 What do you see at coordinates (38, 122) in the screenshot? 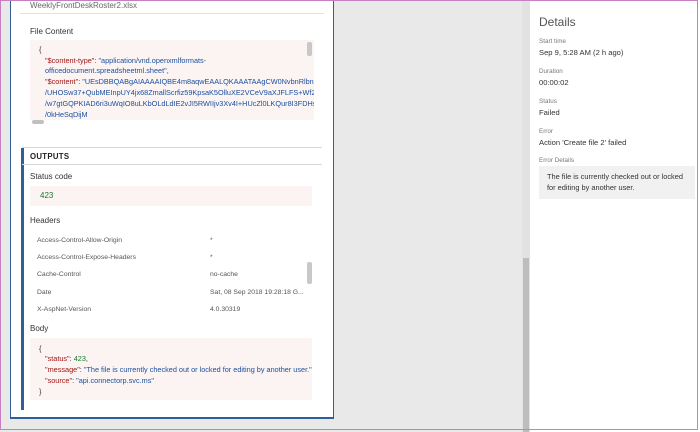
I see `file-content-hscrollbar` at bounding box center [38, 122].